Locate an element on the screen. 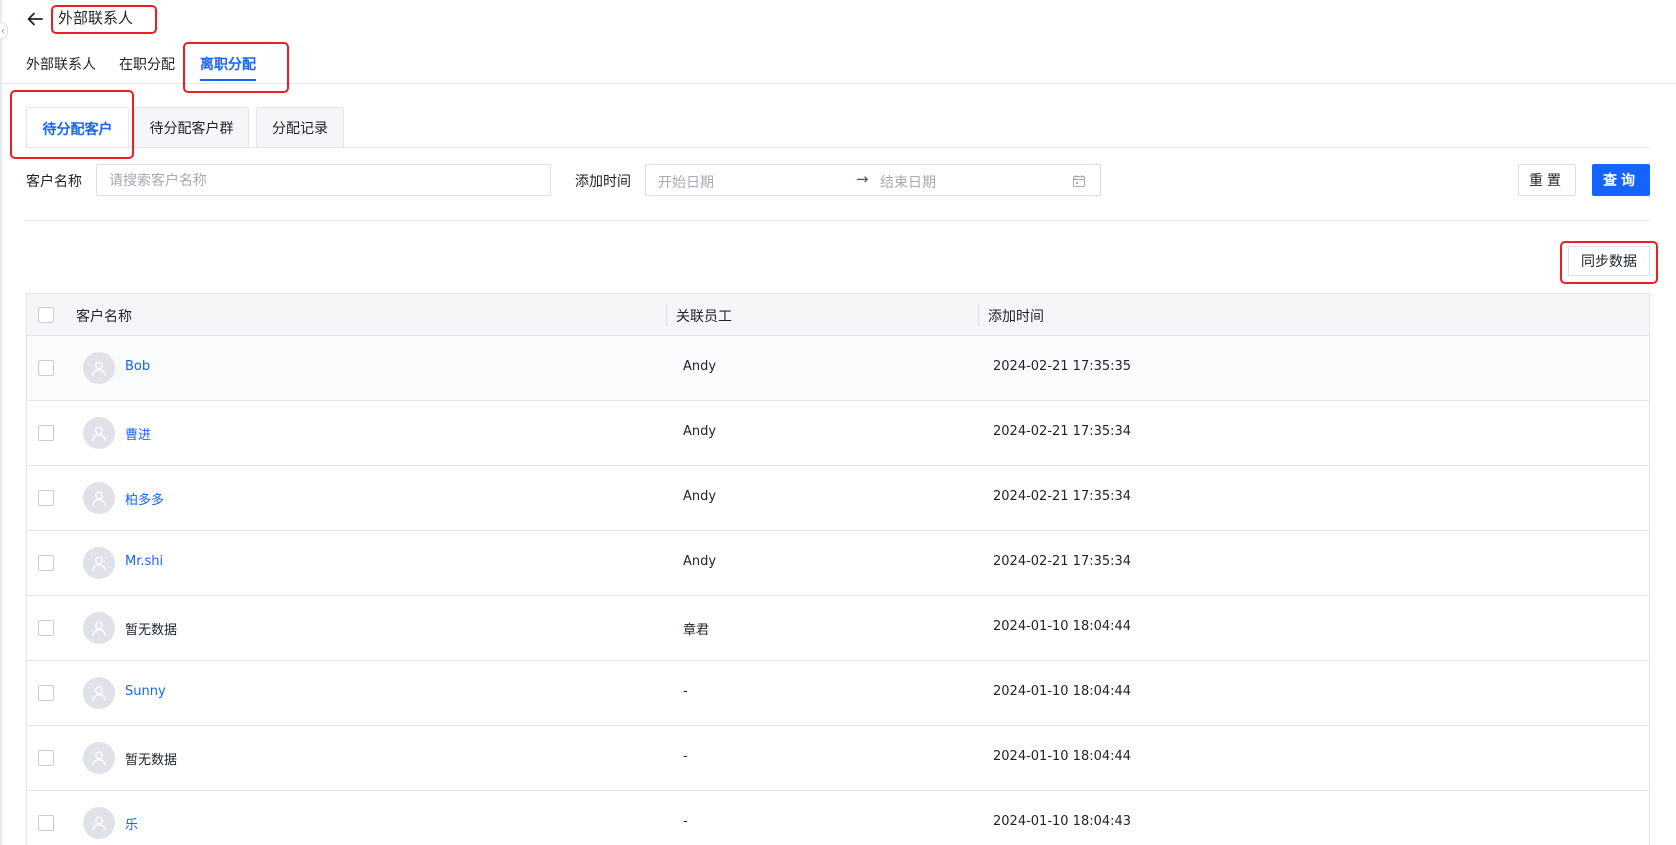  column-header-added-time: 添加时间 is located at coordinates (1016, 317).